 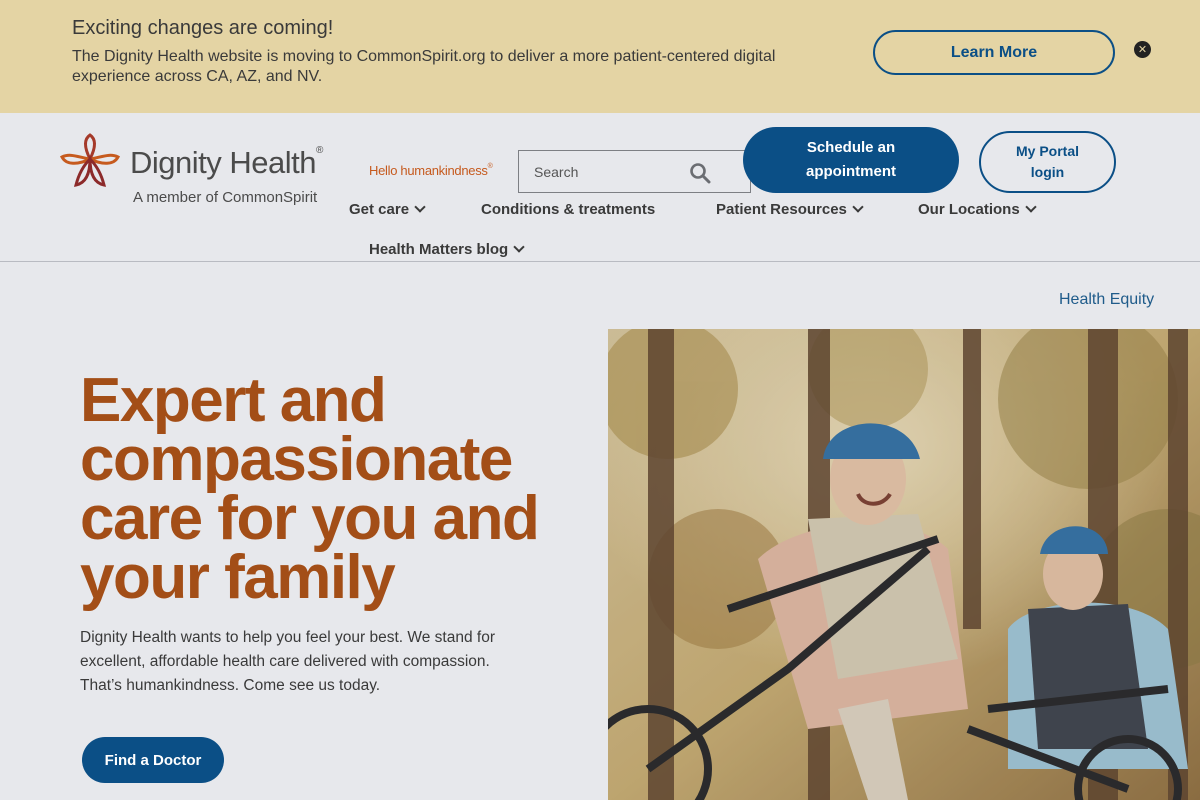 What do you see at coordinates (153, 760) in the screenshot?
I see `find-a-doctor-button: Find a Doctor` at bounding box center [153, 760].